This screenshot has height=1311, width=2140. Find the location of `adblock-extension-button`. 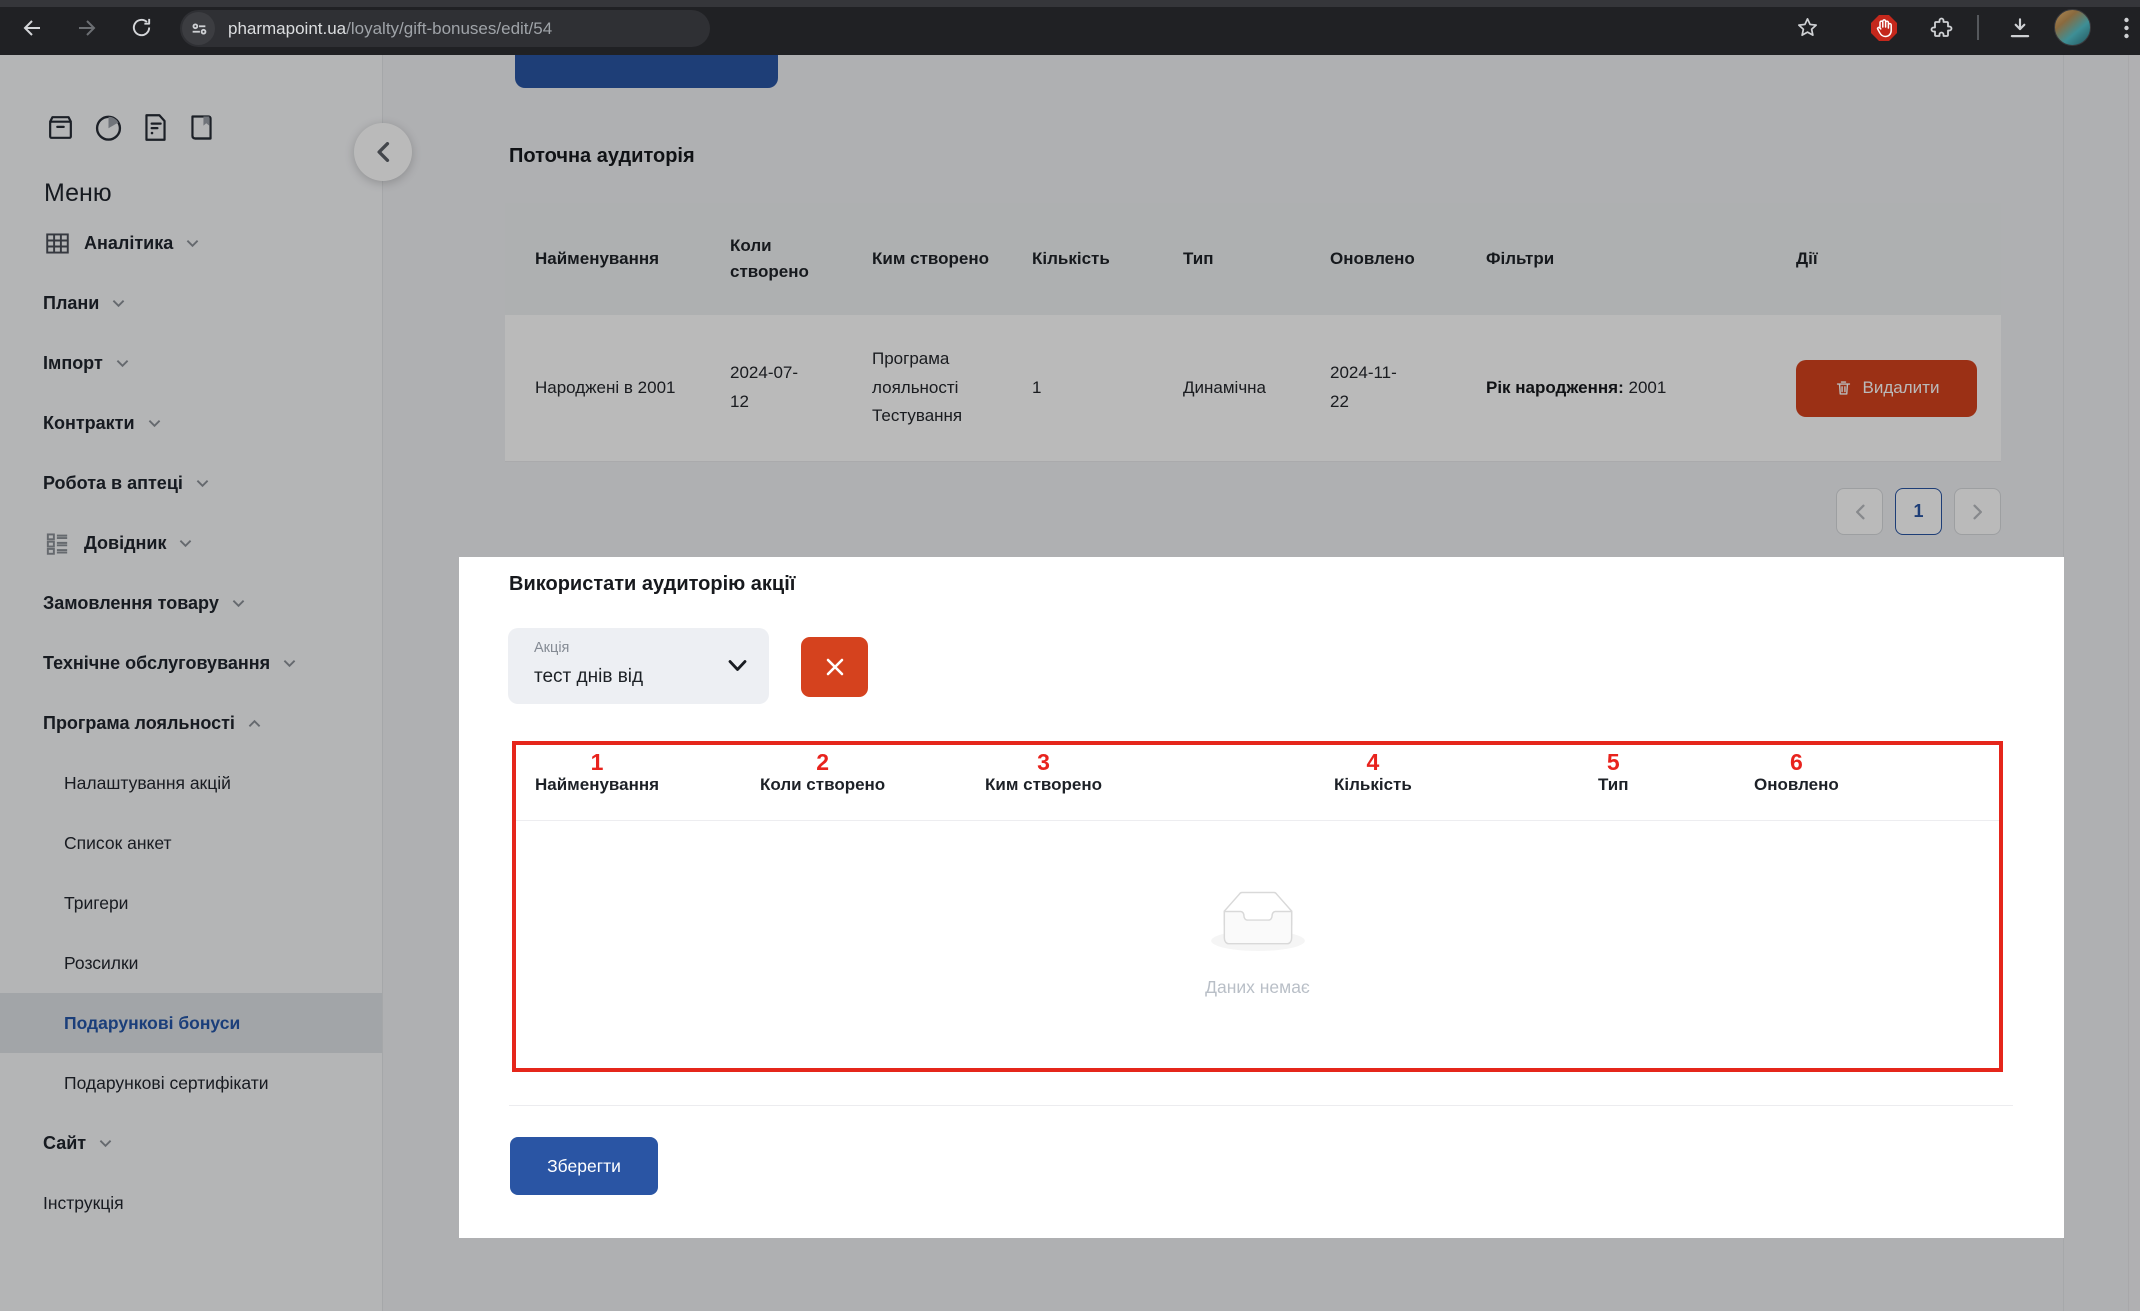

adblock-extension-button is located at coordinates (1884, 28).